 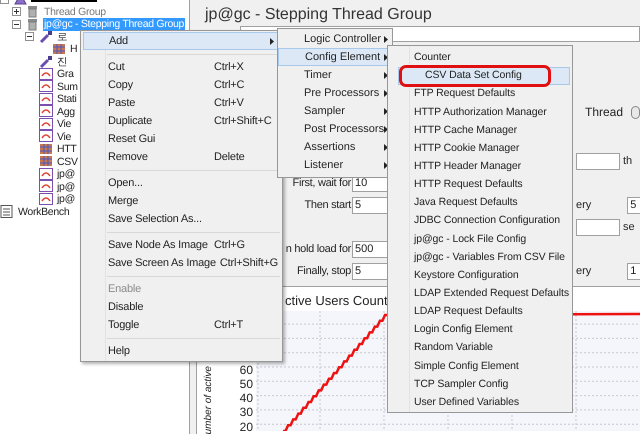 I want to click on panel-title: jp@gc - Stepping Thread Group, so click(x=318, y=14).